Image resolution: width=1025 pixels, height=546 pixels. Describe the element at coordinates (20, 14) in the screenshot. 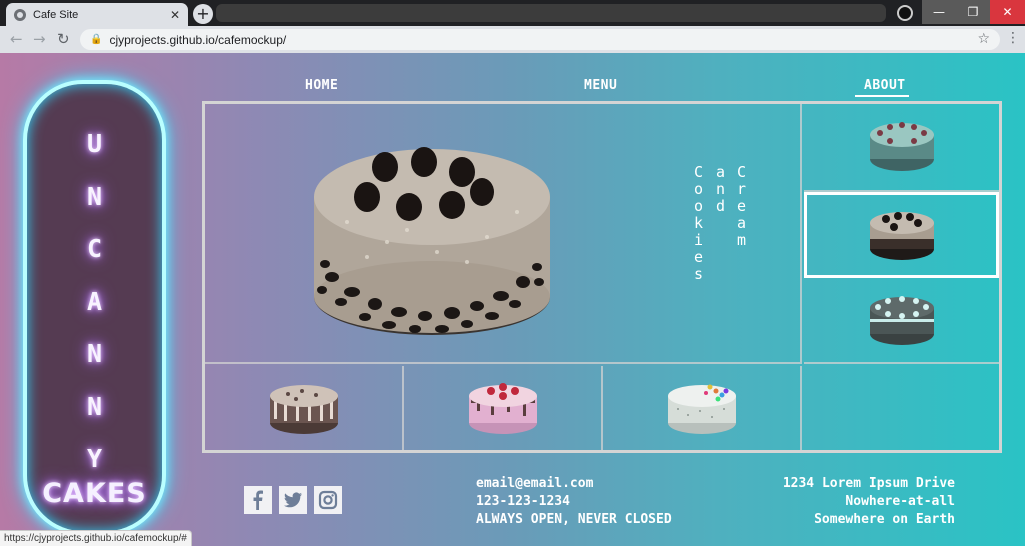

I see `globe-icon` at that location.